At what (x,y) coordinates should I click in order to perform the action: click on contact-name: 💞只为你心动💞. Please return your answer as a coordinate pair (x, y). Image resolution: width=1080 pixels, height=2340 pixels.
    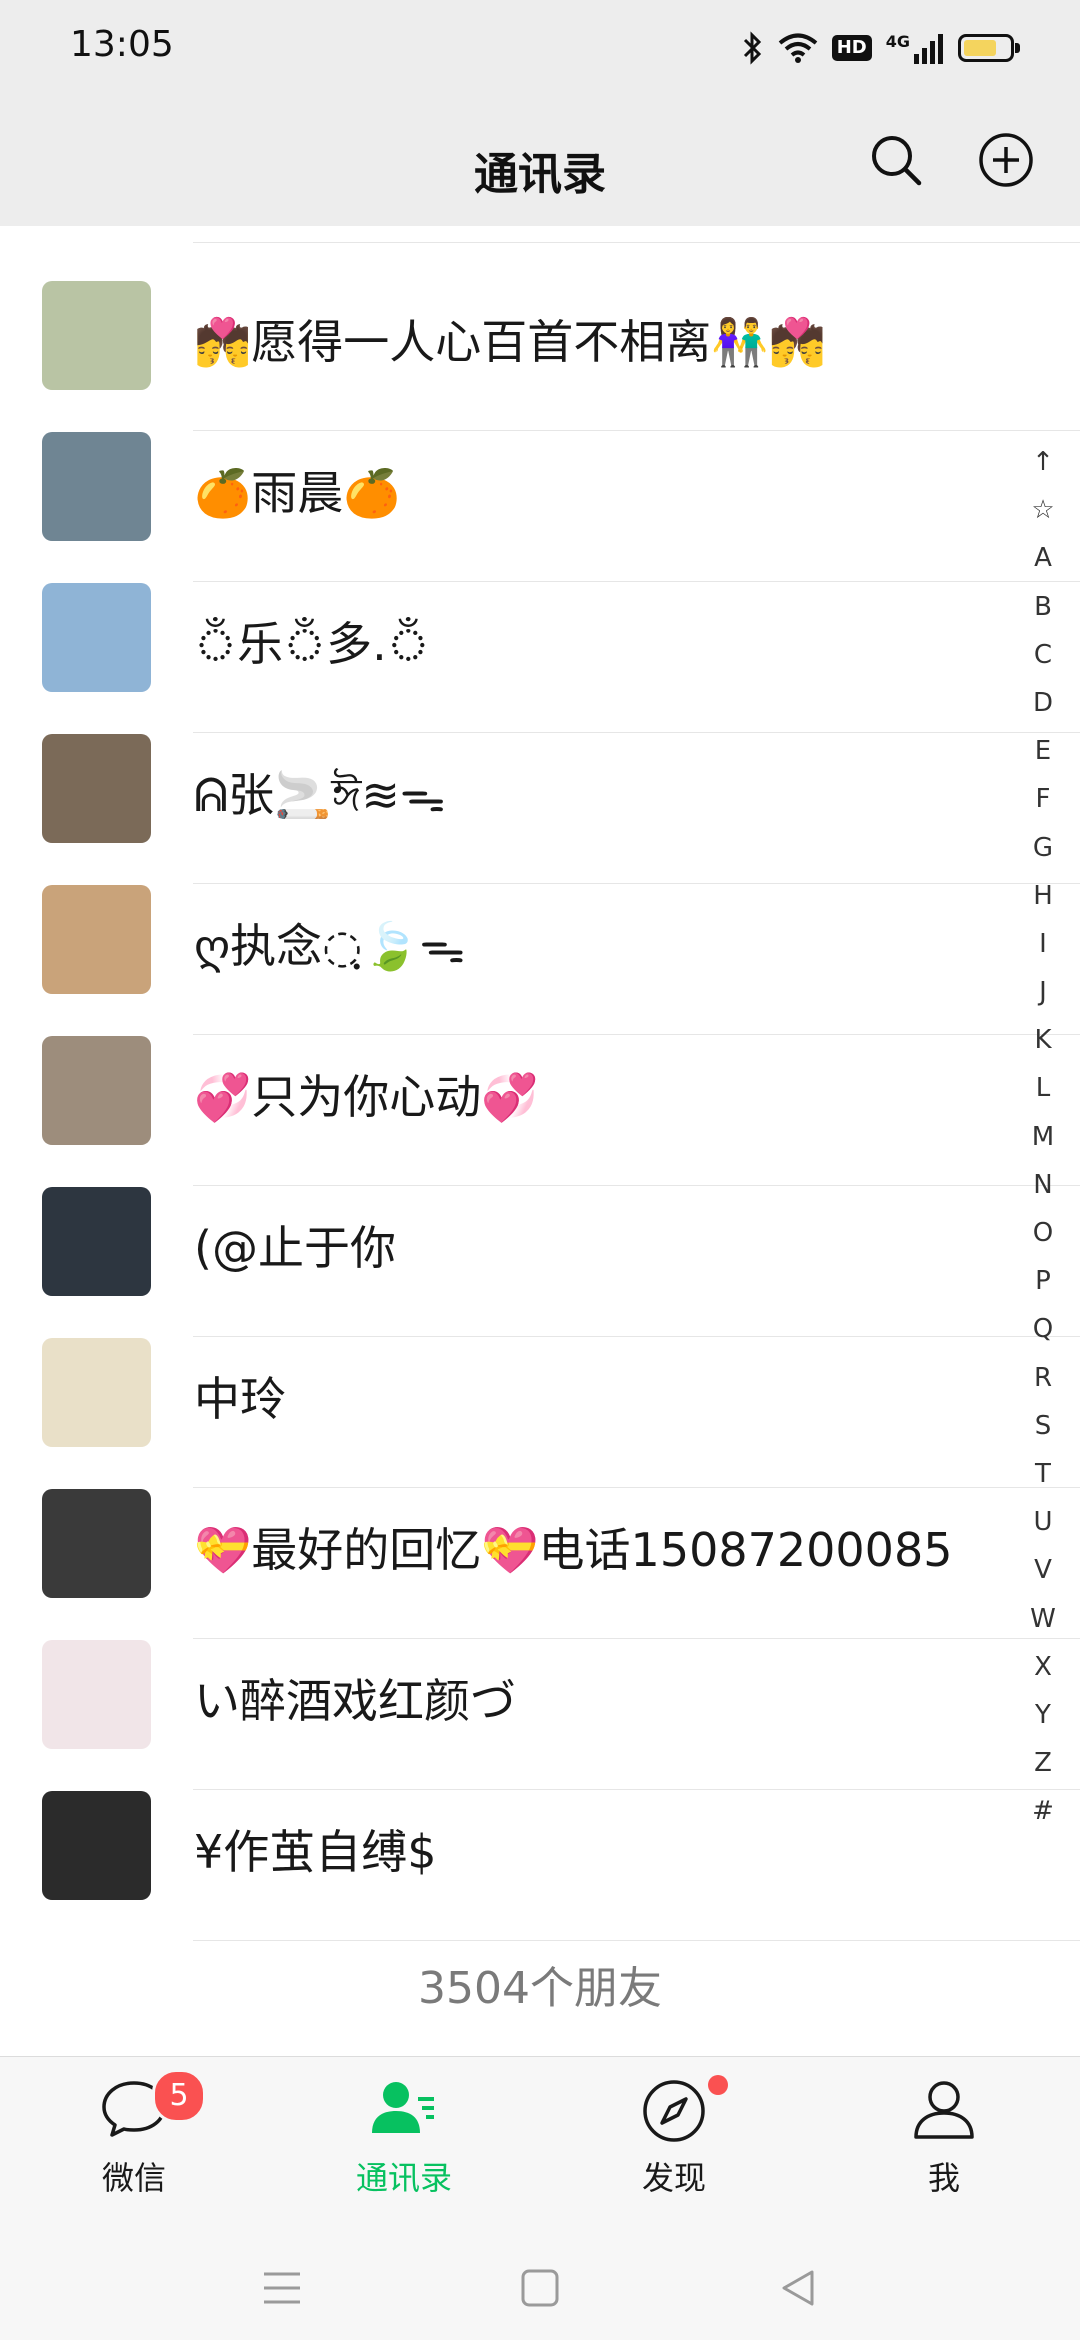
    Looking at the image, I should click on (366, 1097).